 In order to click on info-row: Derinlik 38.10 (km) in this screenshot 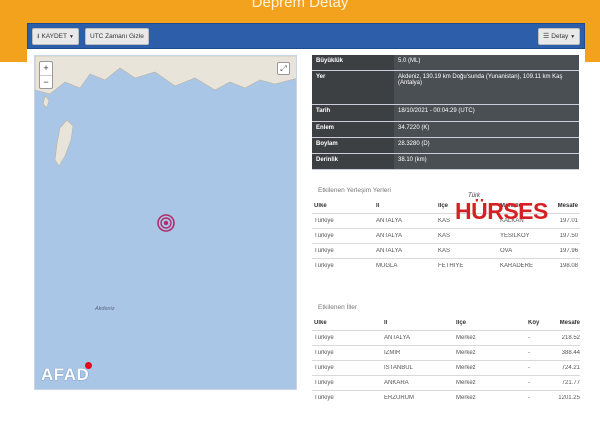, I will do `click(445, 162)`.